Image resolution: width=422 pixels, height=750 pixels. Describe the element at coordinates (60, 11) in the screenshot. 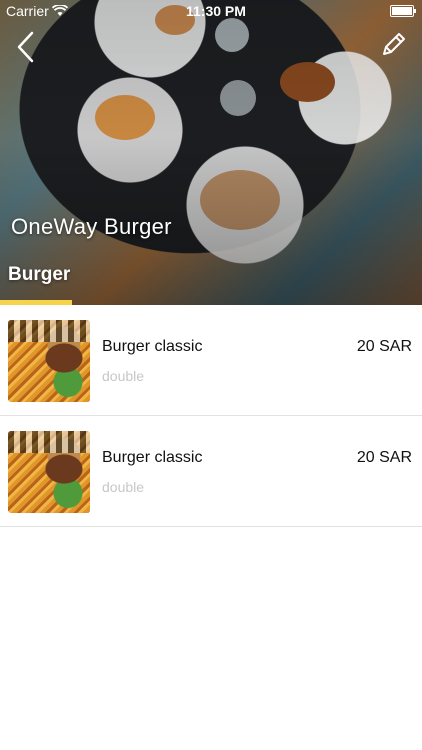

I see `wifi-icon` at that location.